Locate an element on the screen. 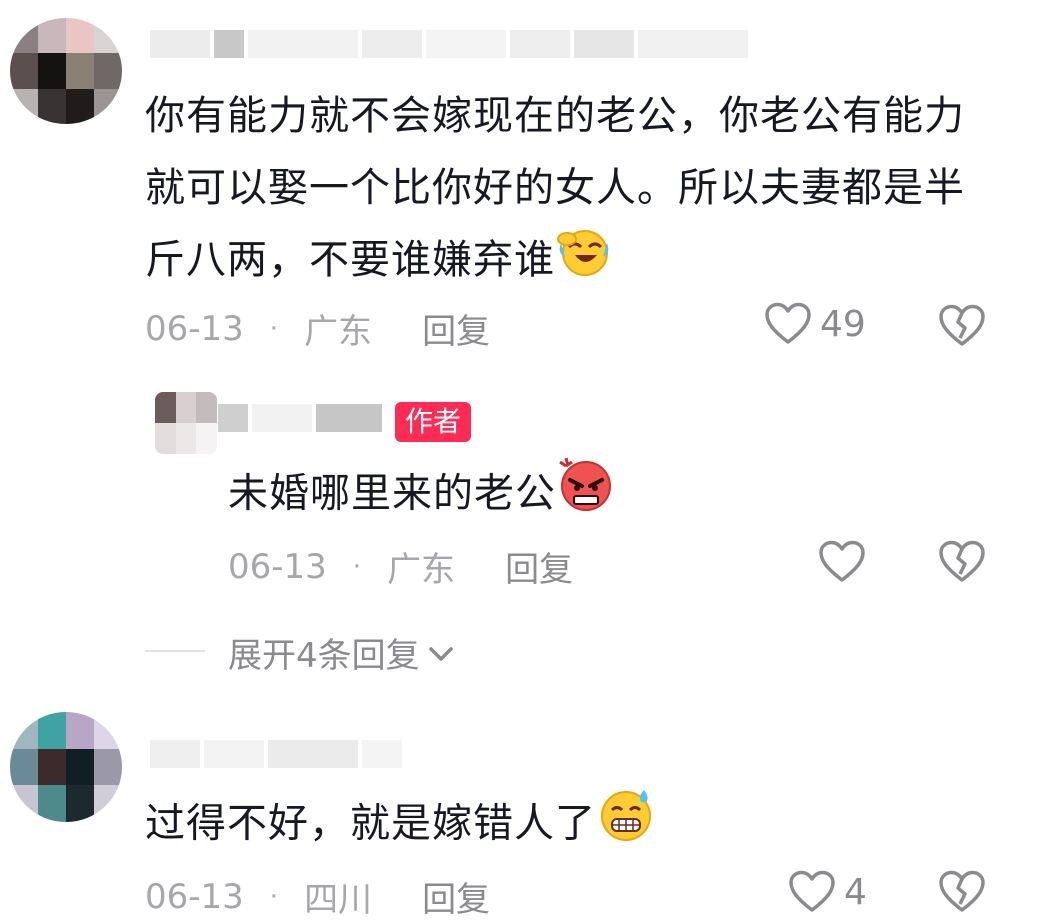  like-button: 49 is located at coordinates (815, 324).